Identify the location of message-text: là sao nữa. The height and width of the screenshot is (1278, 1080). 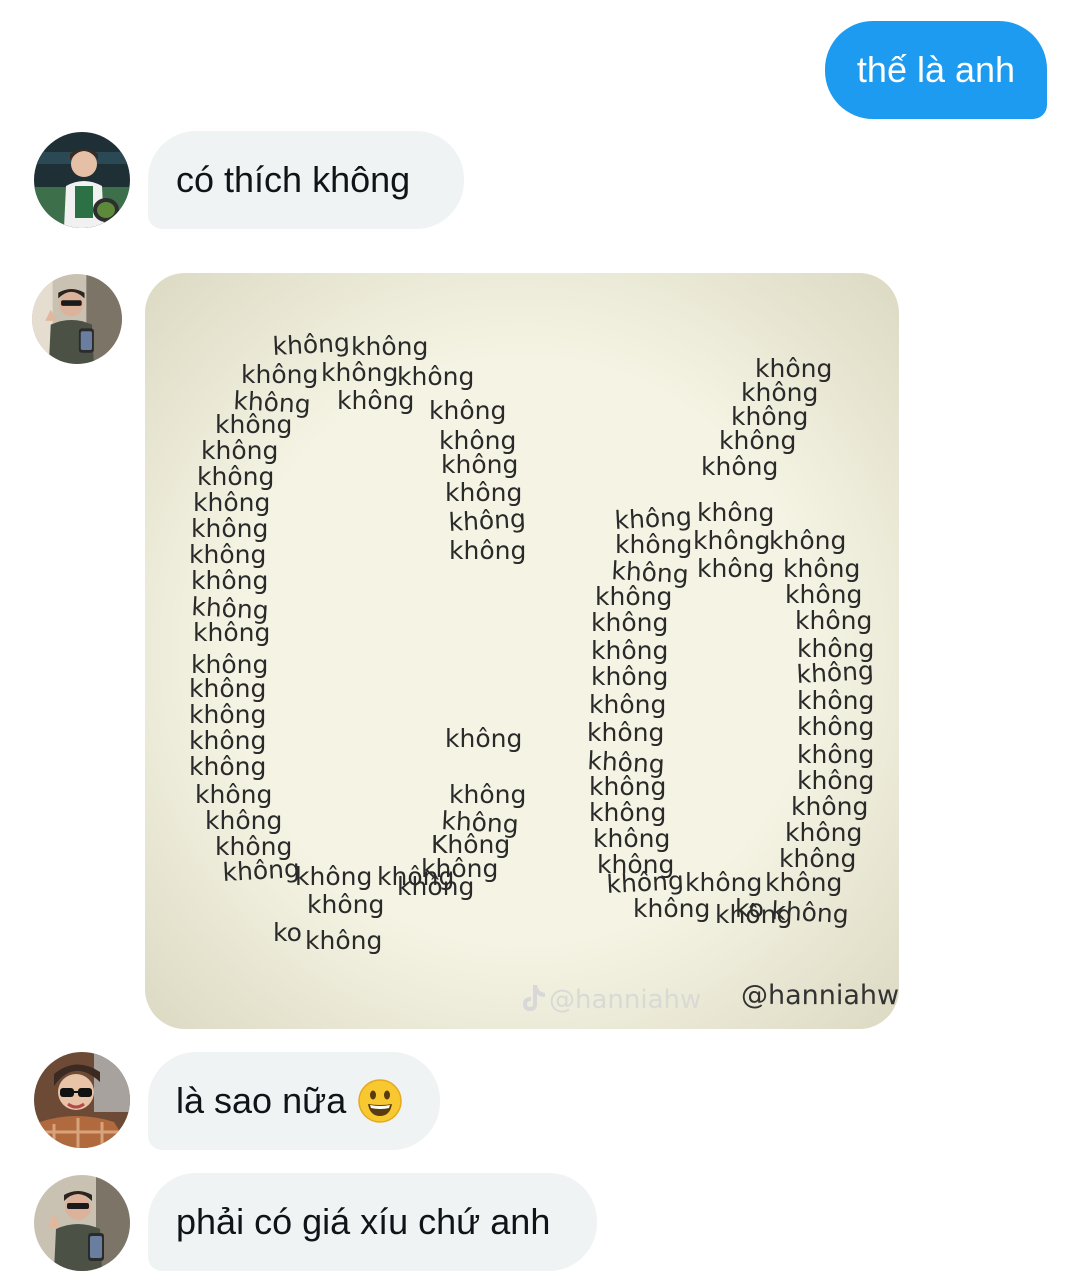
(261, 1100).